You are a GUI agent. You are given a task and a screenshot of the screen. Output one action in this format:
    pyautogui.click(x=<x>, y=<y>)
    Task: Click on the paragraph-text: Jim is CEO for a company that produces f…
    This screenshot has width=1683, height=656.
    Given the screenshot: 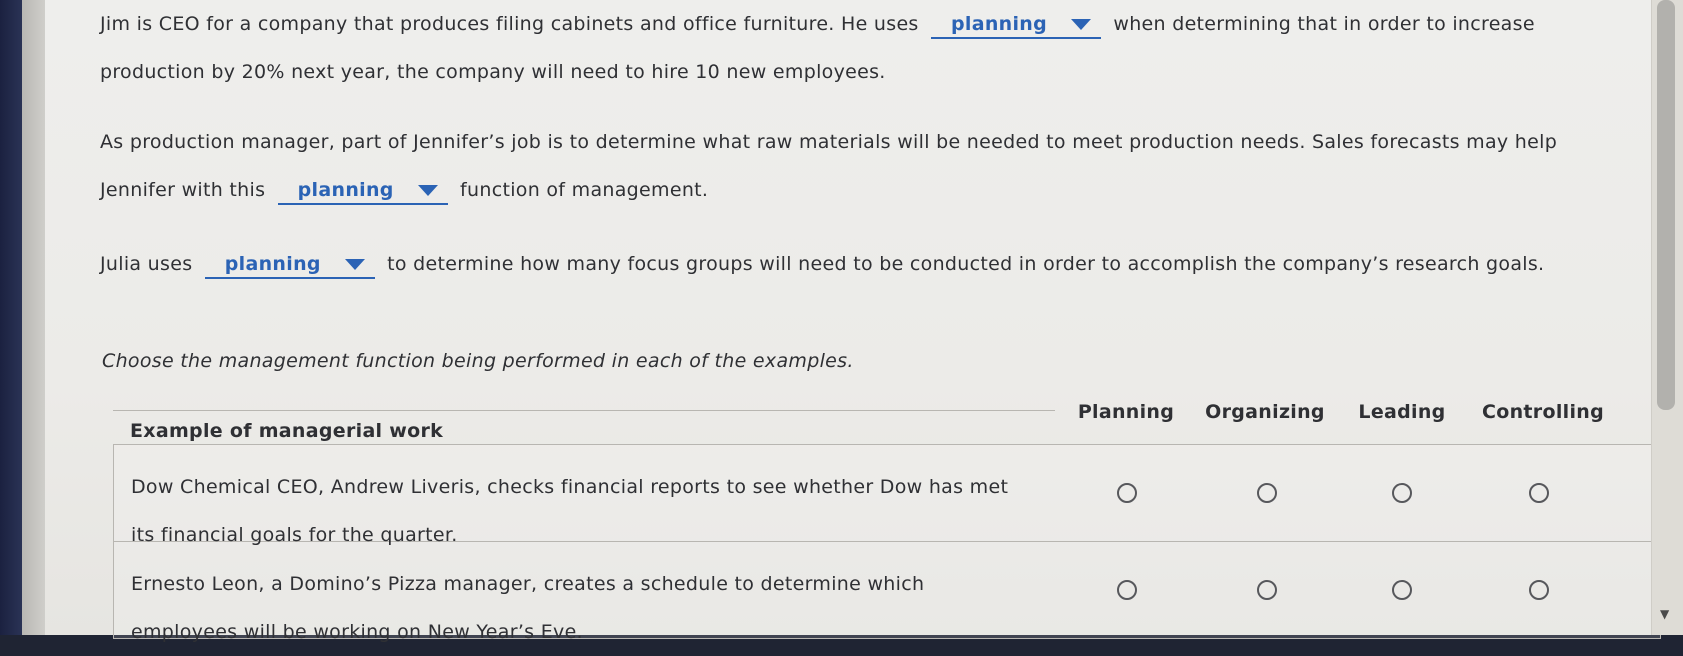 What is the action you would take?
    pyautogui.click(x=509, y=24)
    